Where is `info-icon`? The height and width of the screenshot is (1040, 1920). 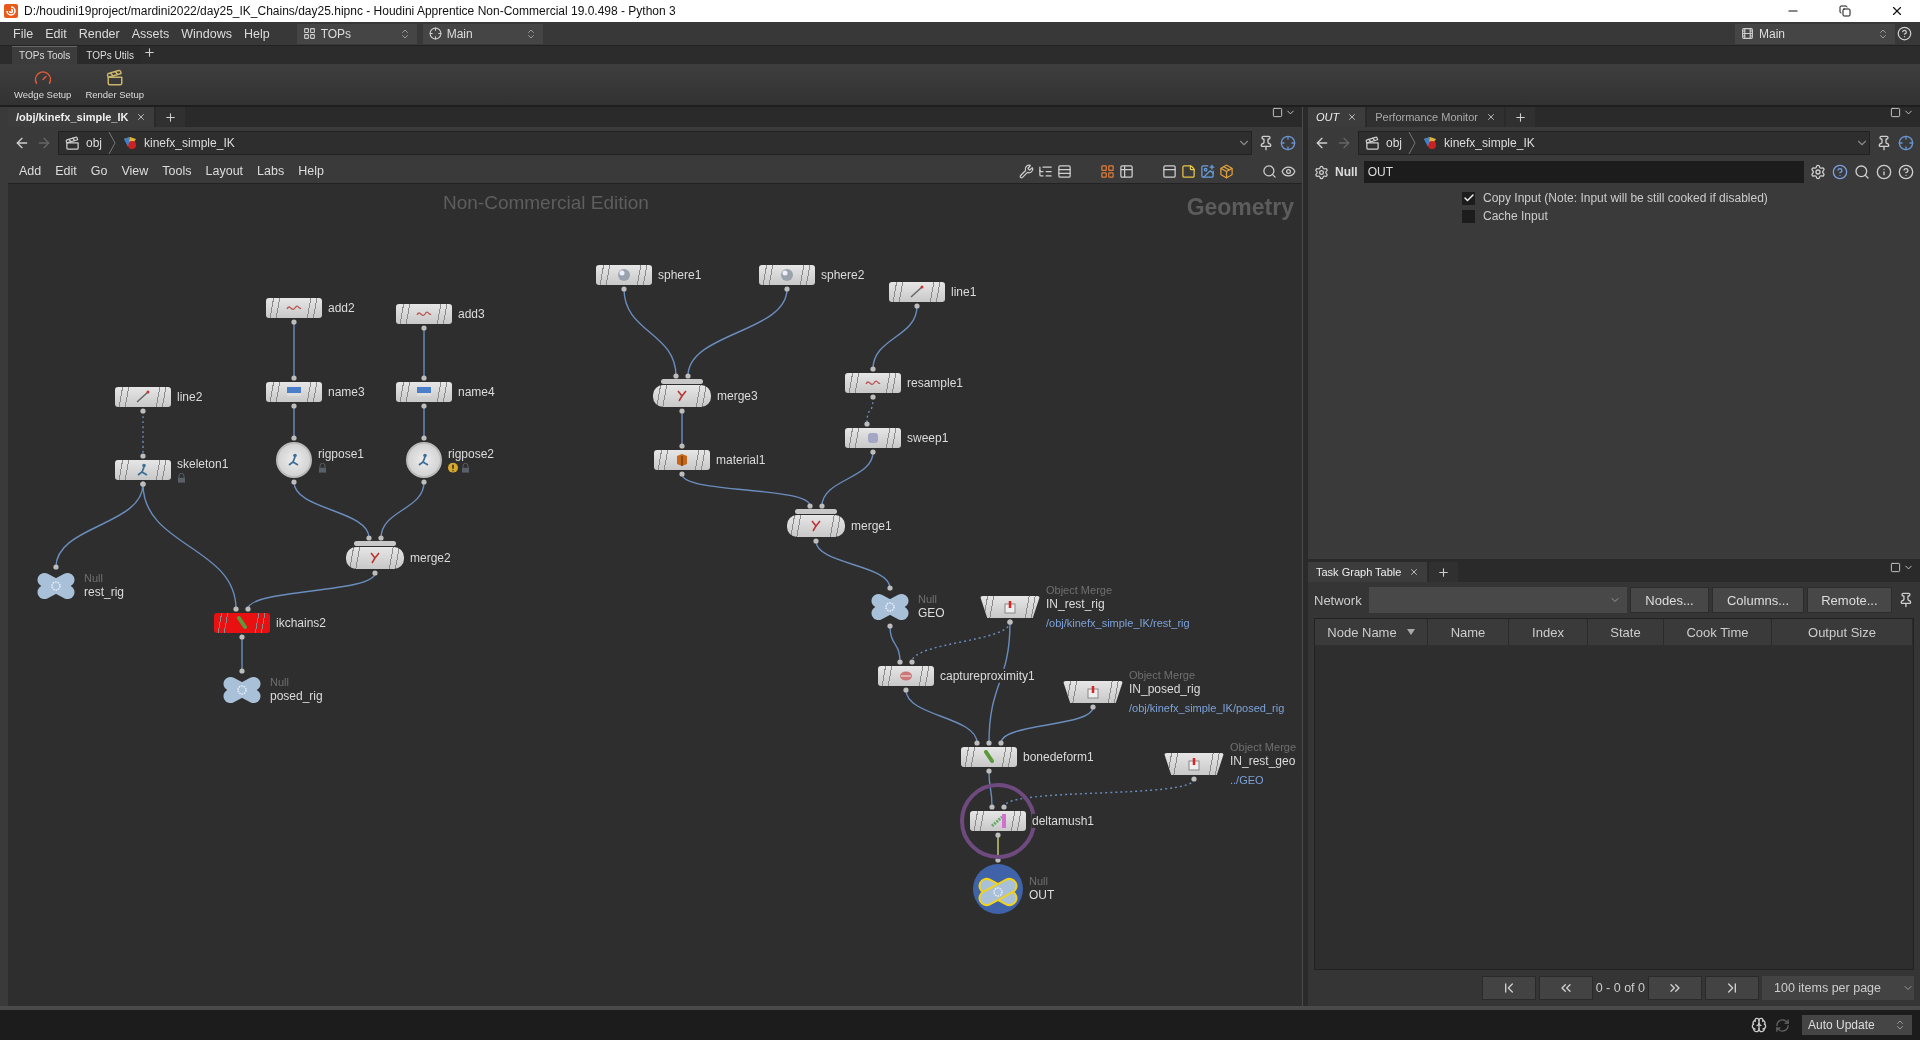 info-icon is located at coordinates (1884, 172).